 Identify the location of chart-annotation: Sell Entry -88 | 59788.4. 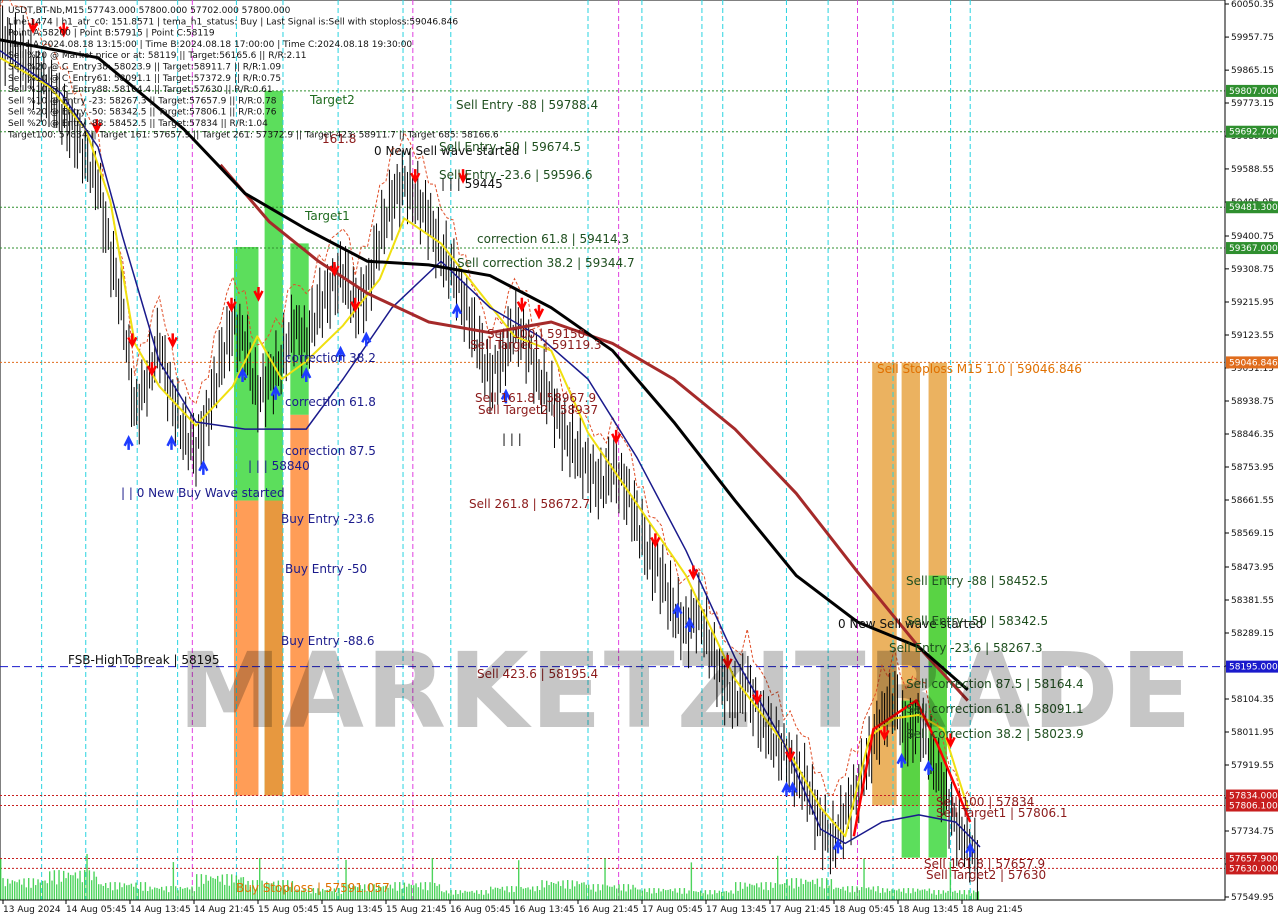
(527, 105).